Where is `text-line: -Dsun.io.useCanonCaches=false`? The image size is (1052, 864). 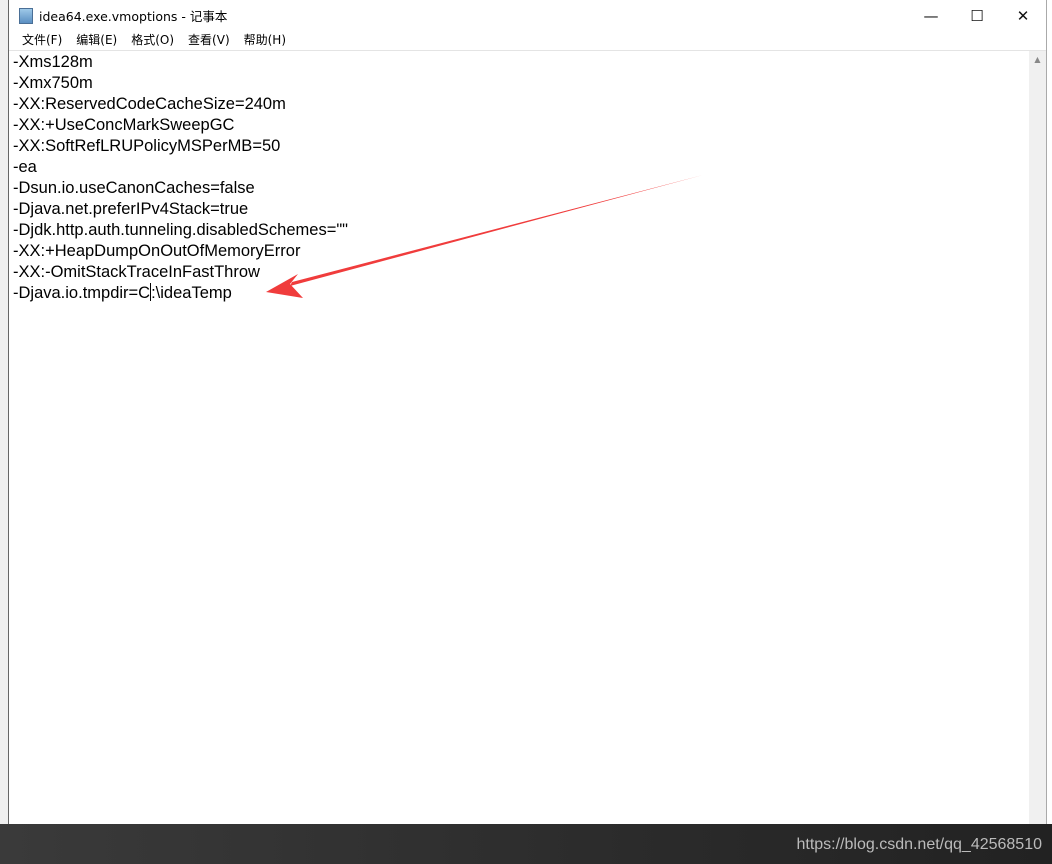 text-line: -Dsun.io.useCanonCaches=false is located at coordinates (134, 188).